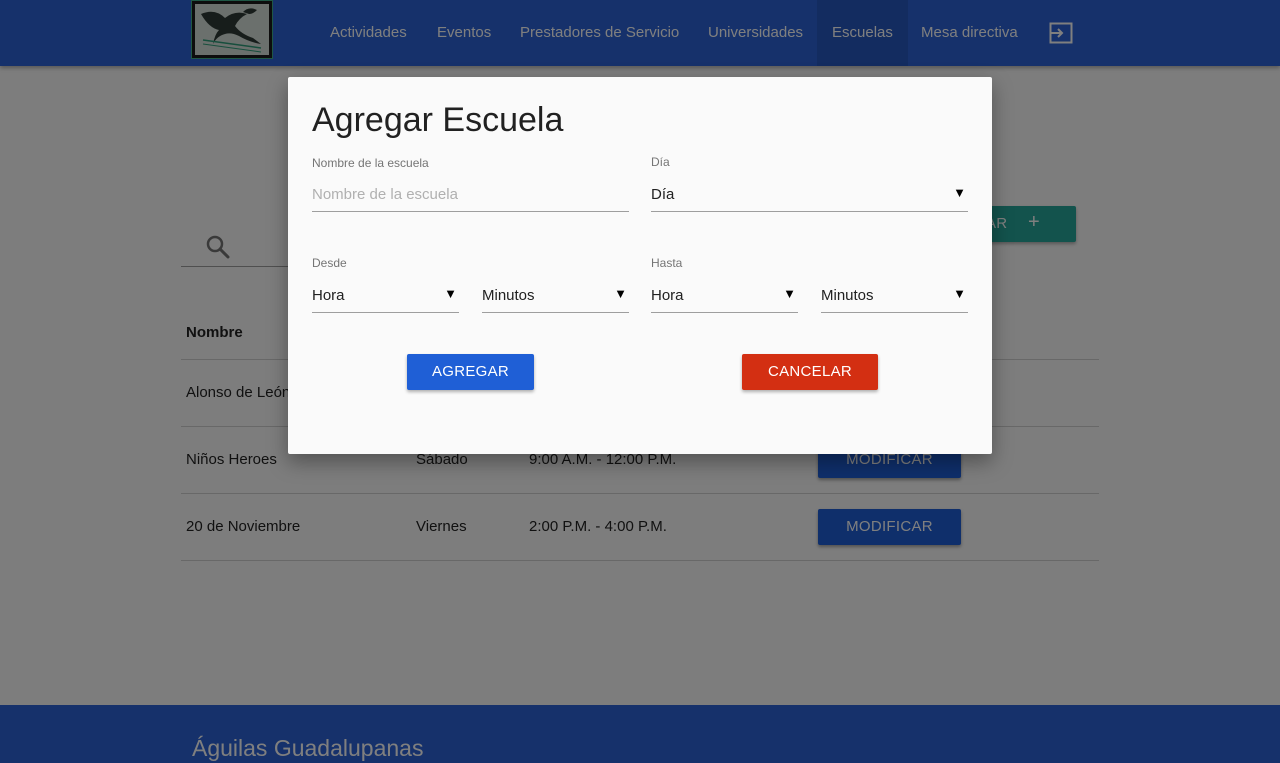 This screenshot has width=1280, height=763. I want to click on modal-title: Agregar Escuela, so click(438, 120).